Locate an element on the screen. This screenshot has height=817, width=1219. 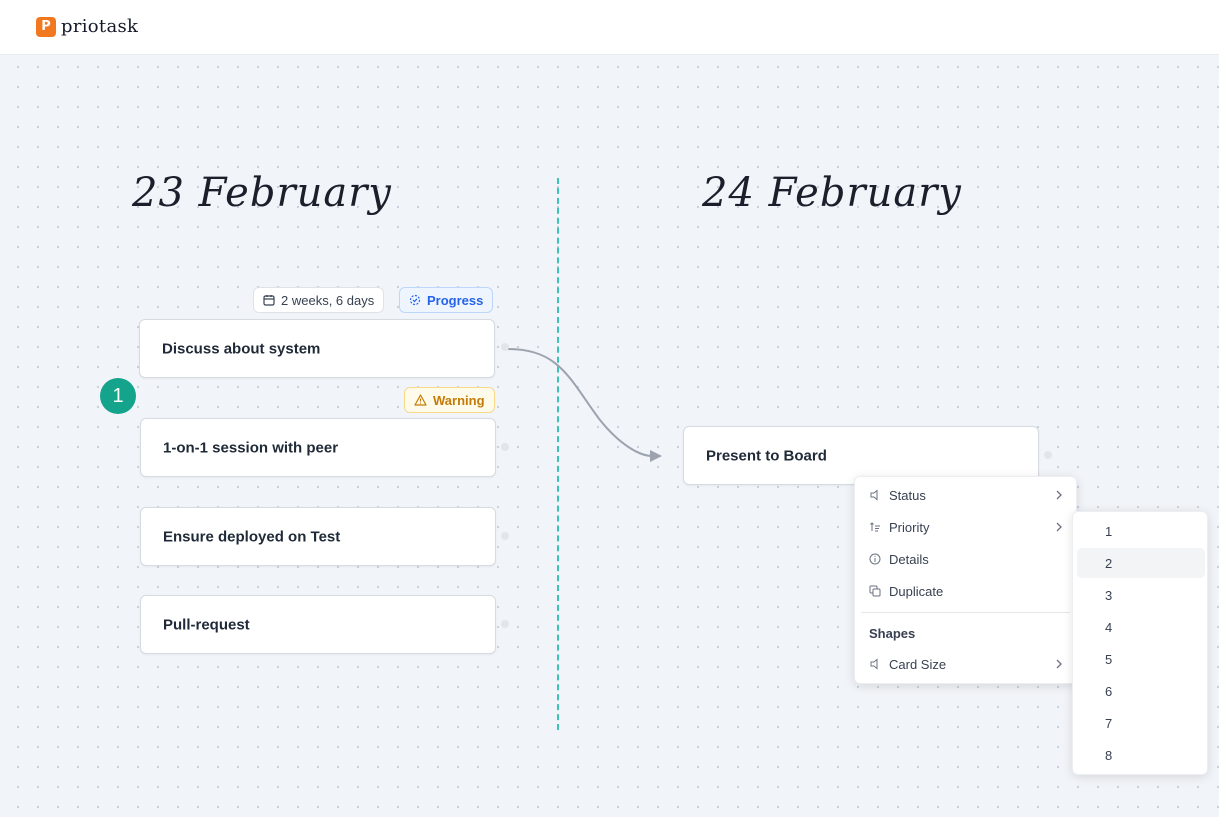
warning-tag: Warning is located at coordinates (449, 400).